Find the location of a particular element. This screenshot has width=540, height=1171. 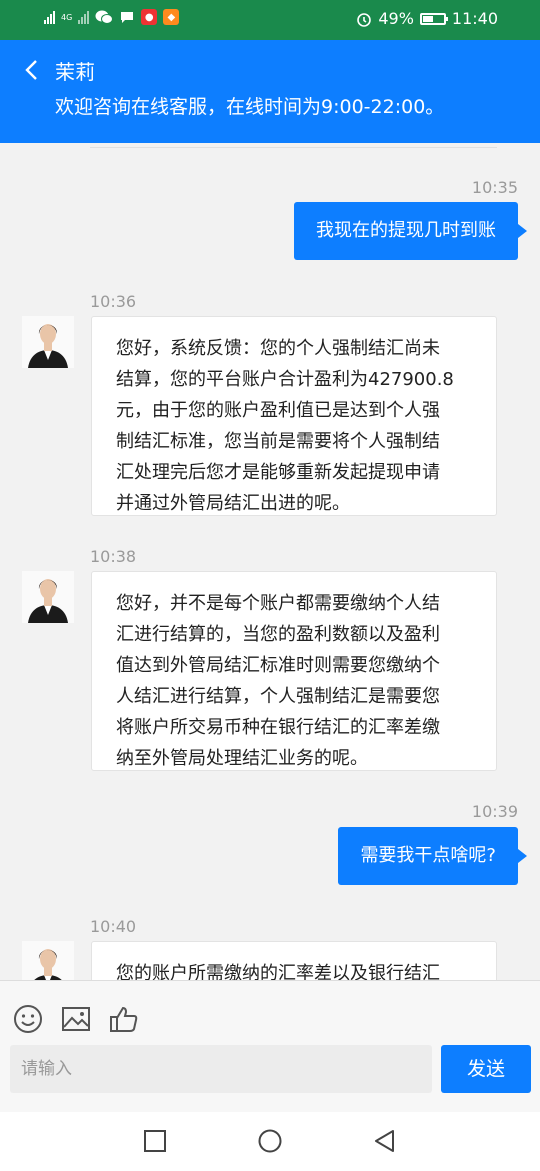

status-right: 49% 11:40 is located at coordinates (427, 18).